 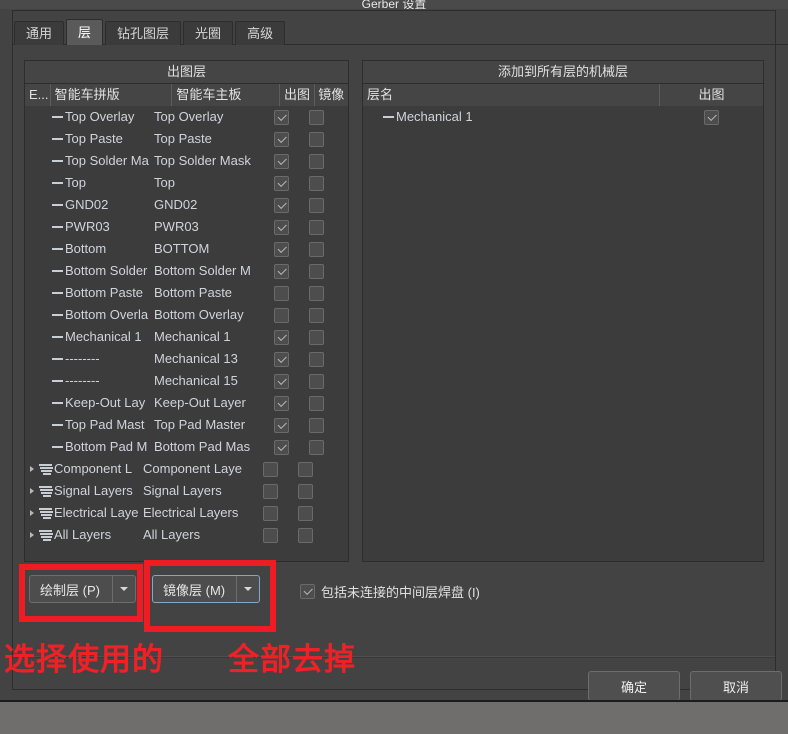 I want to click on ok-button: 确定, so click(x=634, y=686).